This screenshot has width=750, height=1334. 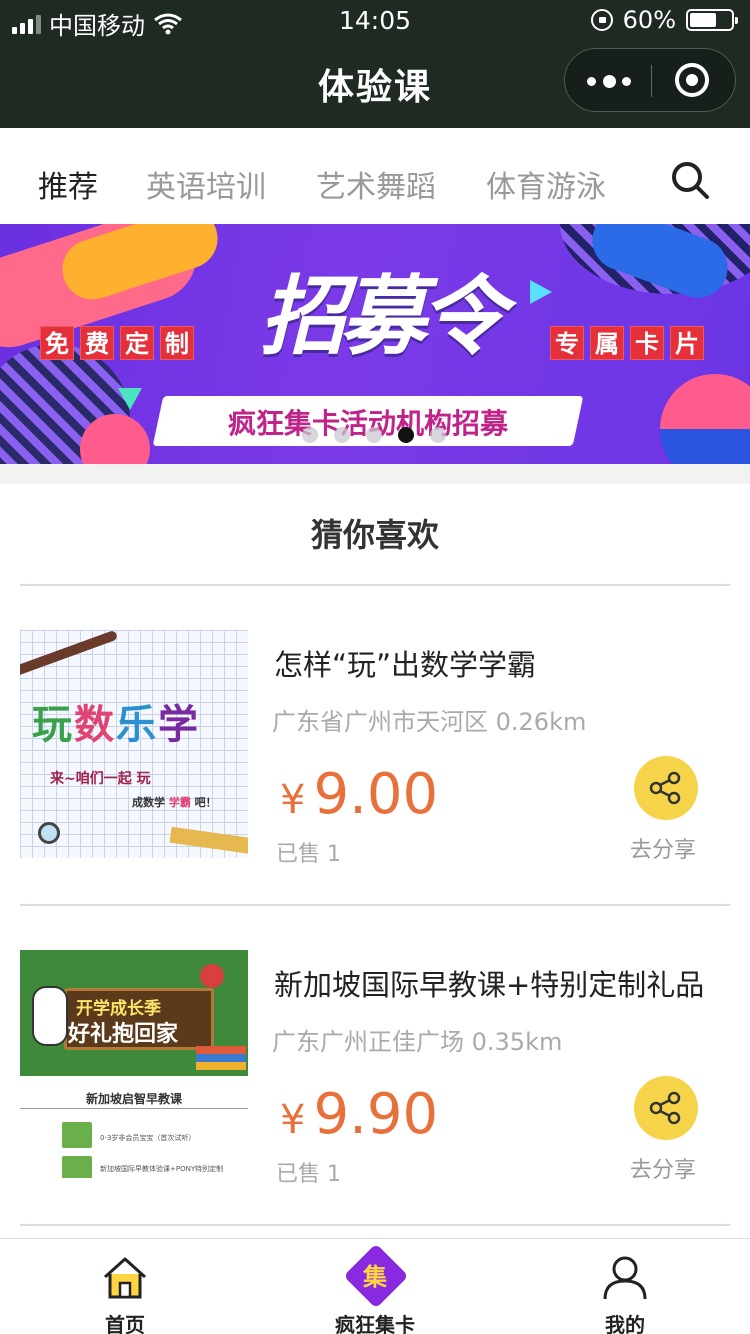 I want to click on tag-char: 卡, so click(x=647, y=343).